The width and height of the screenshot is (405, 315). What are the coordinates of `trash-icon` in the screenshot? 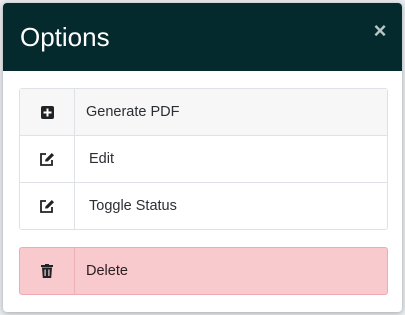 It's located at (47, 271).